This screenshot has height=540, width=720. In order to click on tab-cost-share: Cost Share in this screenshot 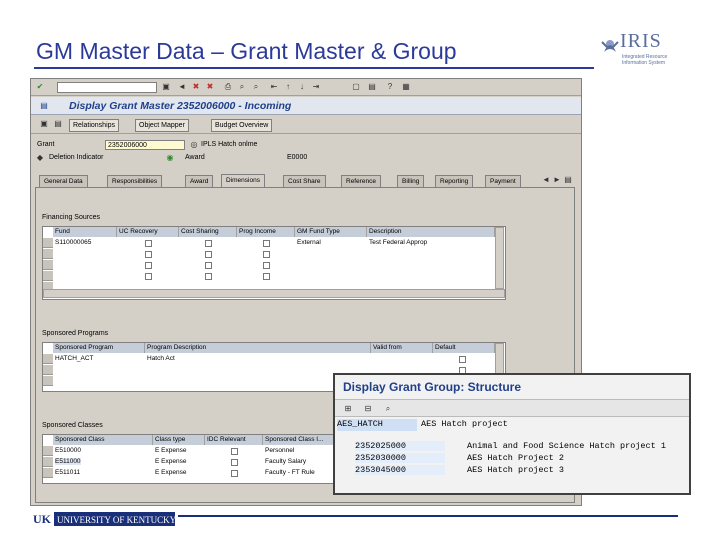, I will do `click(304, 181)`.